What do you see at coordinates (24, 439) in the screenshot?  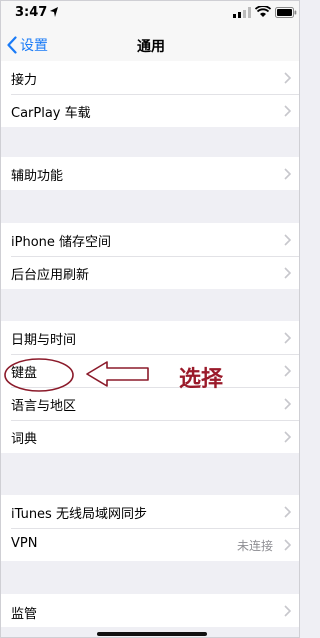 I see `row-label: 词典` at bounding box center [24, 439].